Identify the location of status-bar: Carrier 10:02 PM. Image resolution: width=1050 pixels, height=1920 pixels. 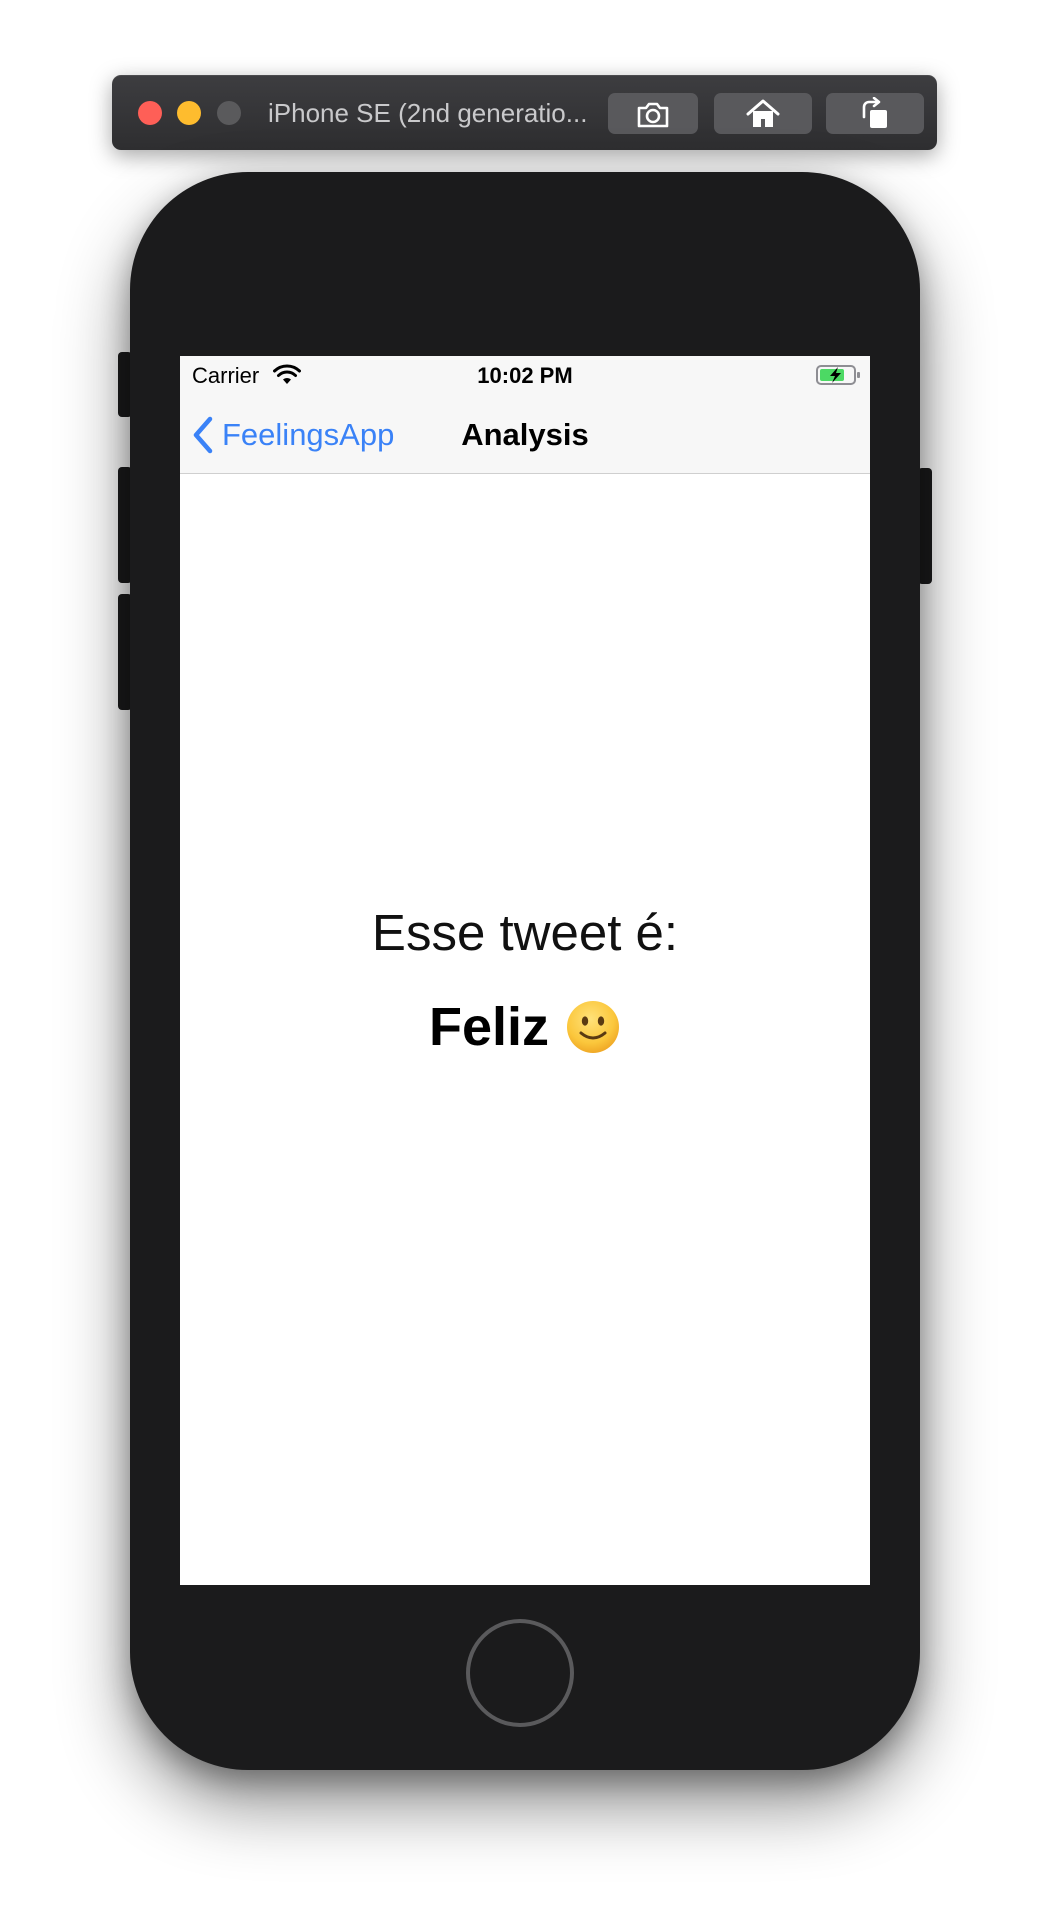
(525, 376).